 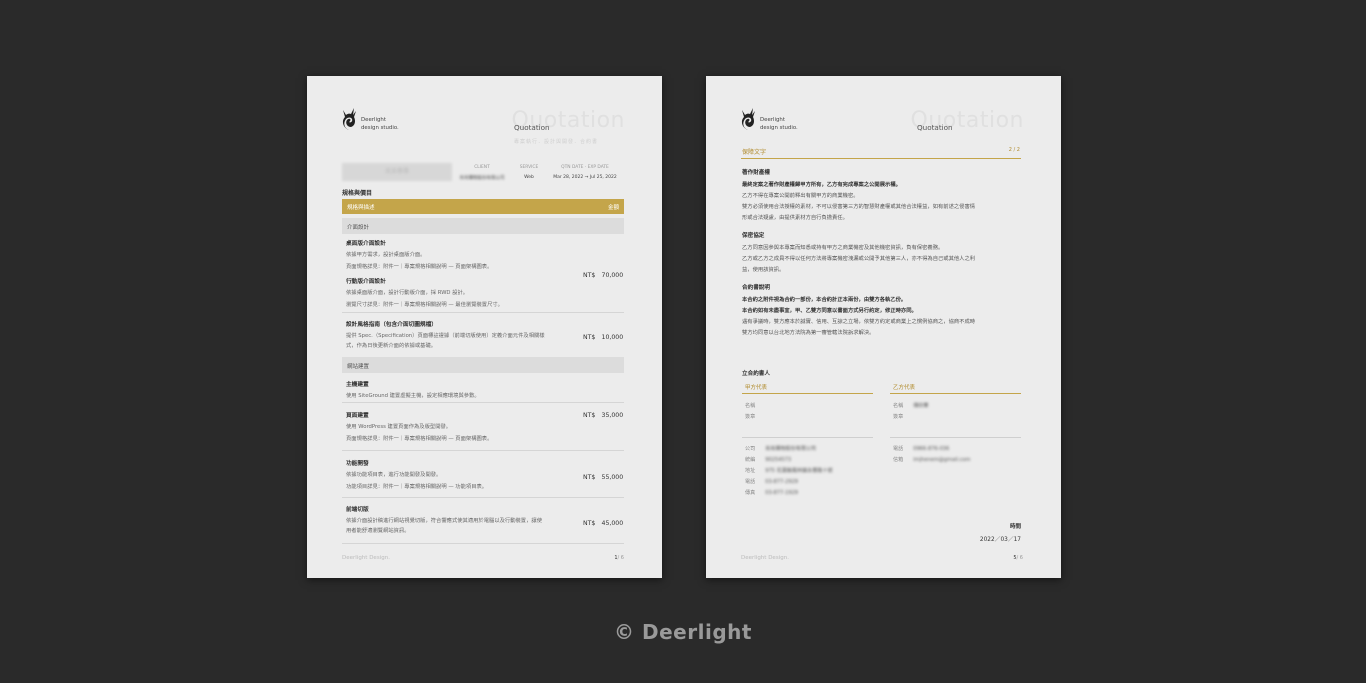 I want to click on page-number: 1/ 6, so click(x=619, y=558).